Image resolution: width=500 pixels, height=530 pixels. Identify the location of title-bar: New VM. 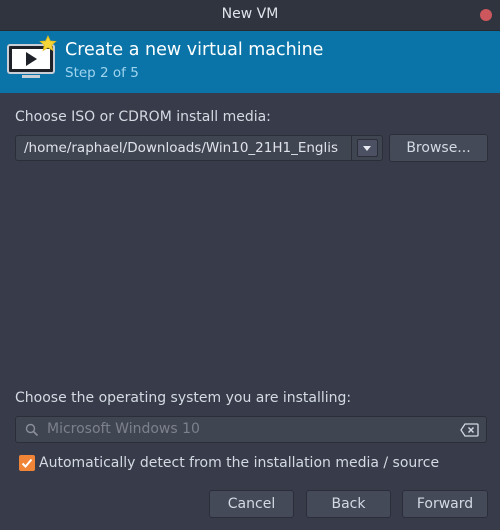
(250, 15).